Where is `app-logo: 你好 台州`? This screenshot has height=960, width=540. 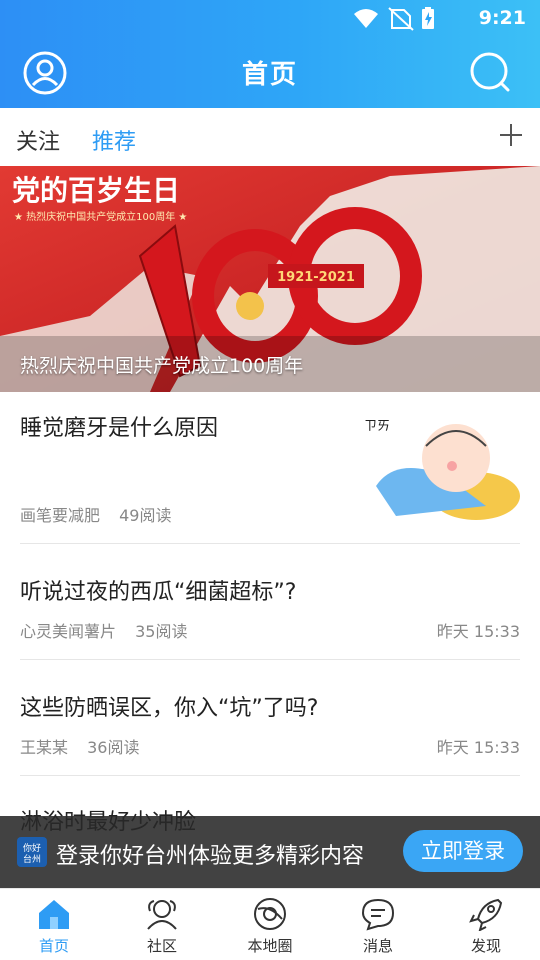
app-logo: 你好 台州 is located at coordinates (32, 852).